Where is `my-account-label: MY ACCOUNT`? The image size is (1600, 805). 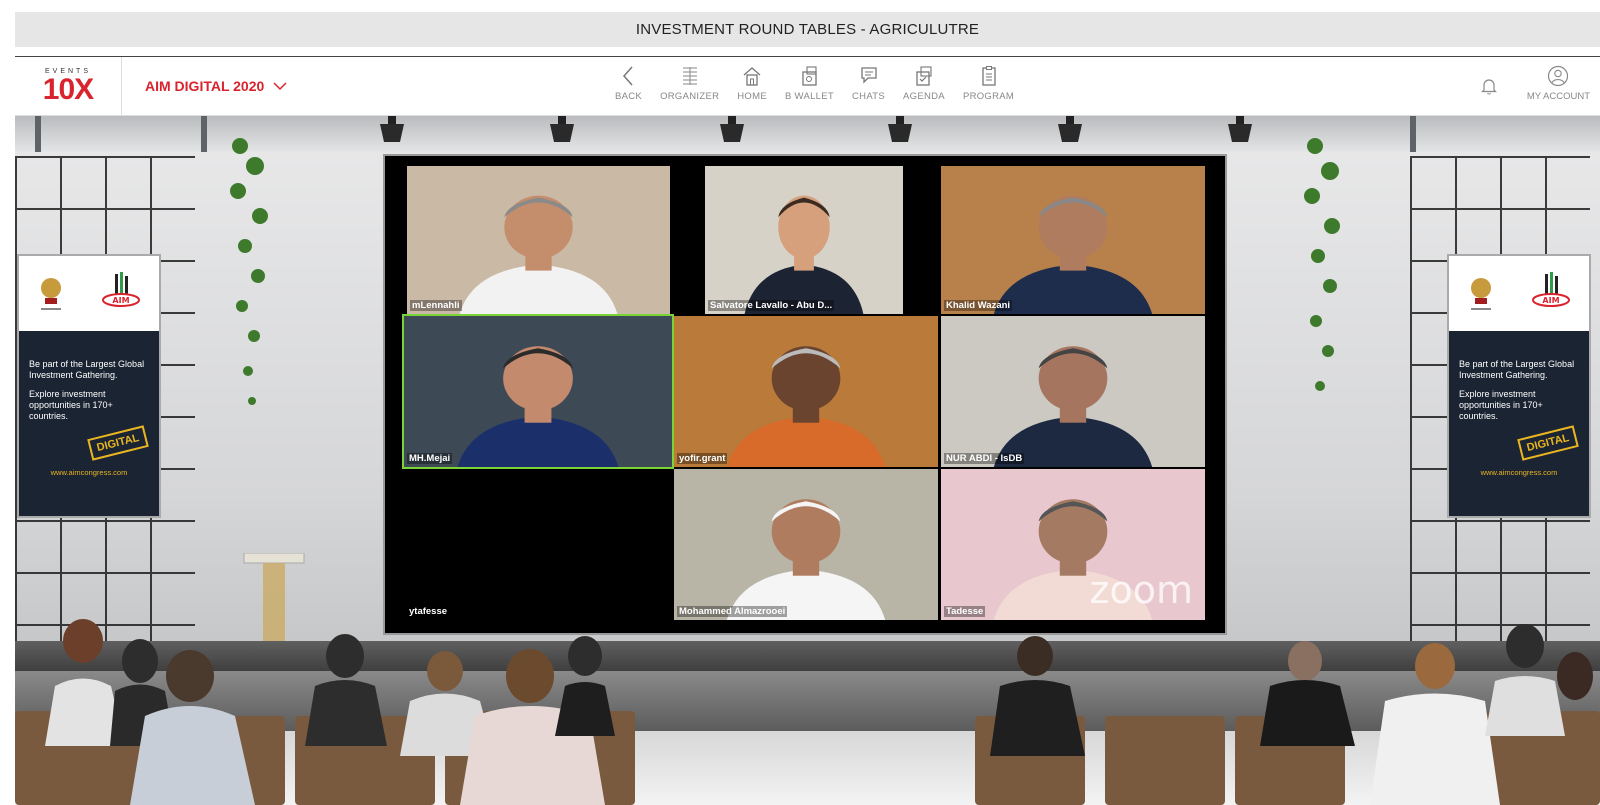 my-account-label: MY ACCOUNT is located at coordinates (1558, 96).